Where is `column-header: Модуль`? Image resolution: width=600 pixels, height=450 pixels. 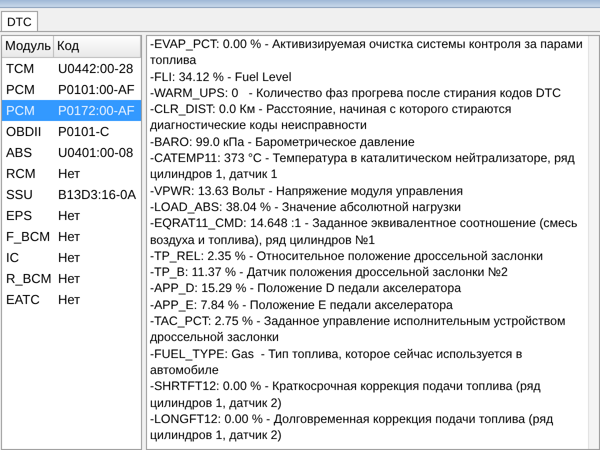
column-header: Модуль is located at coordinates (28, 47).